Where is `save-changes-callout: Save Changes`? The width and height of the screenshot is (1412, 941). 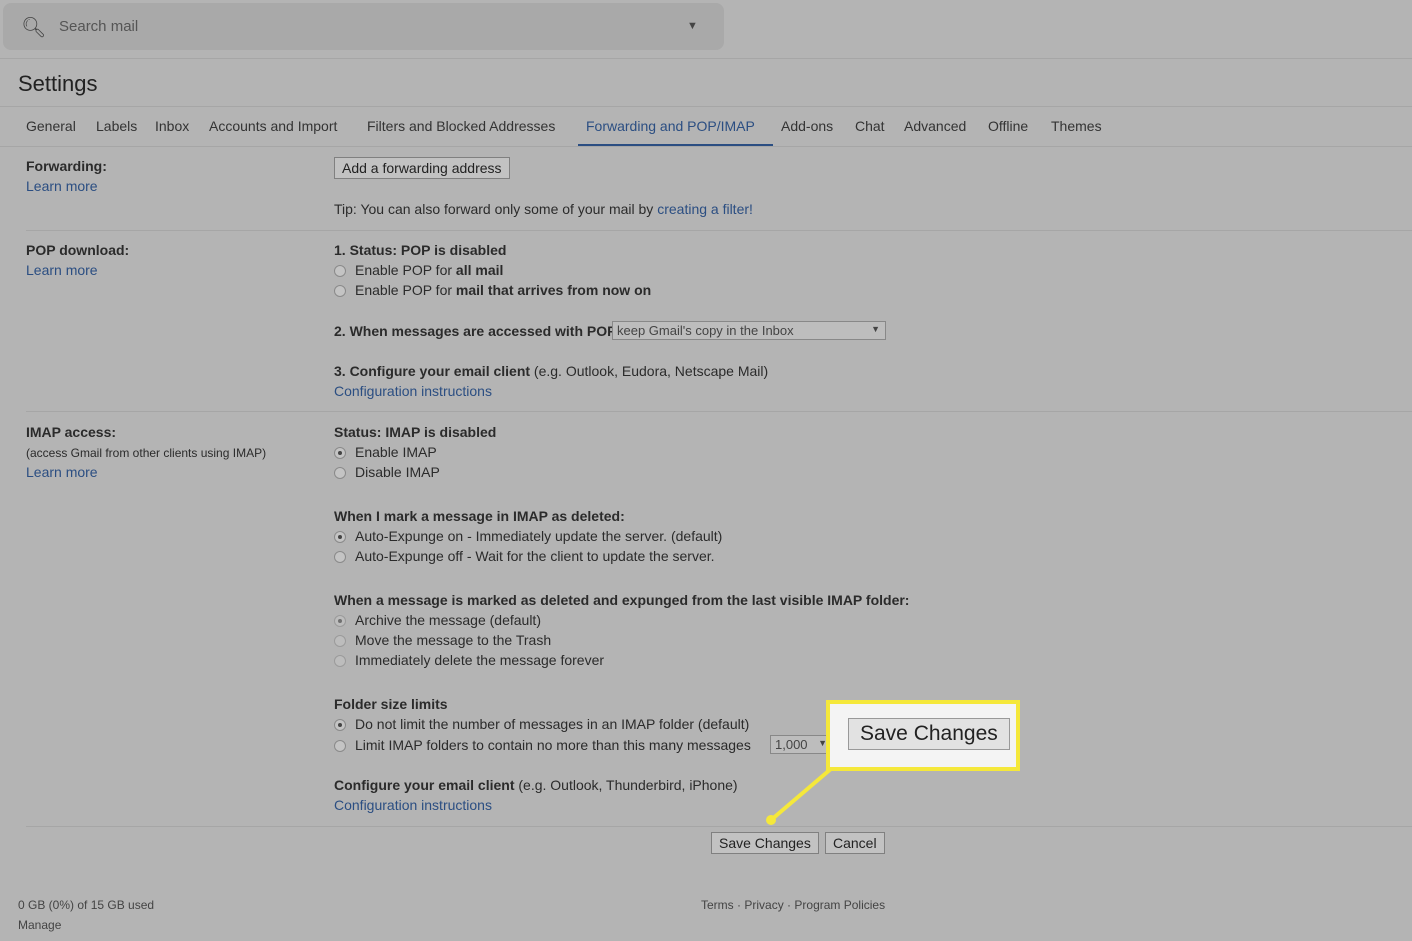
save-changes-callout: Save Changes is located at coordinates (923, 735).